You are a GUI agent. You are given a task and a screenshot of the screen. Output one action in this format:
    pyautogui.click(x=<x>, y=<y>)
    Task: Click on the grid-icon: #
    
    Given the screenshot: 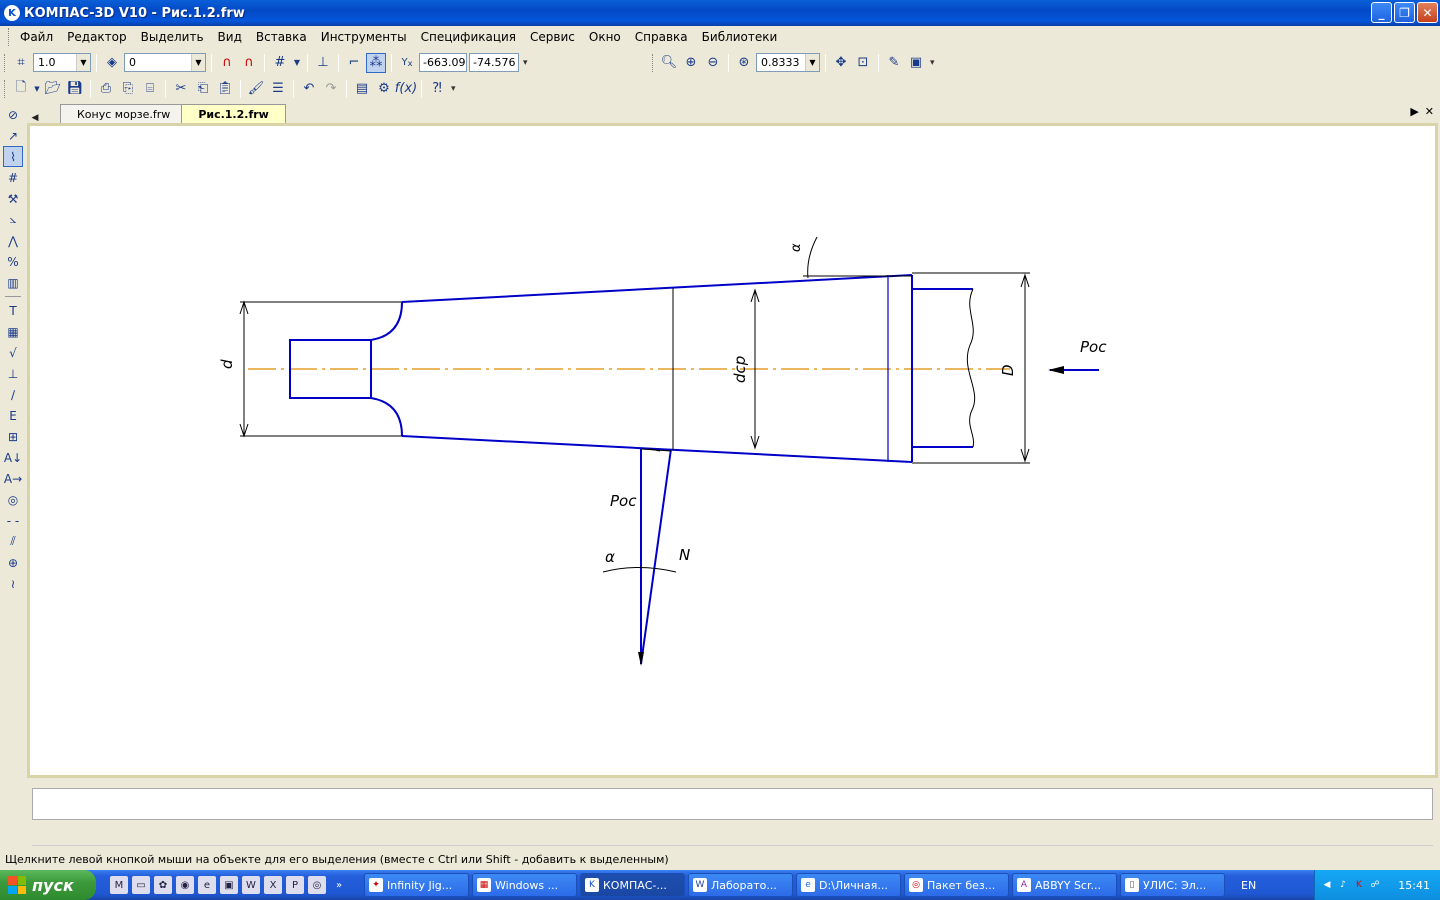 What is the action you would take?
    pyautogui.click(x=280, y=63)
    